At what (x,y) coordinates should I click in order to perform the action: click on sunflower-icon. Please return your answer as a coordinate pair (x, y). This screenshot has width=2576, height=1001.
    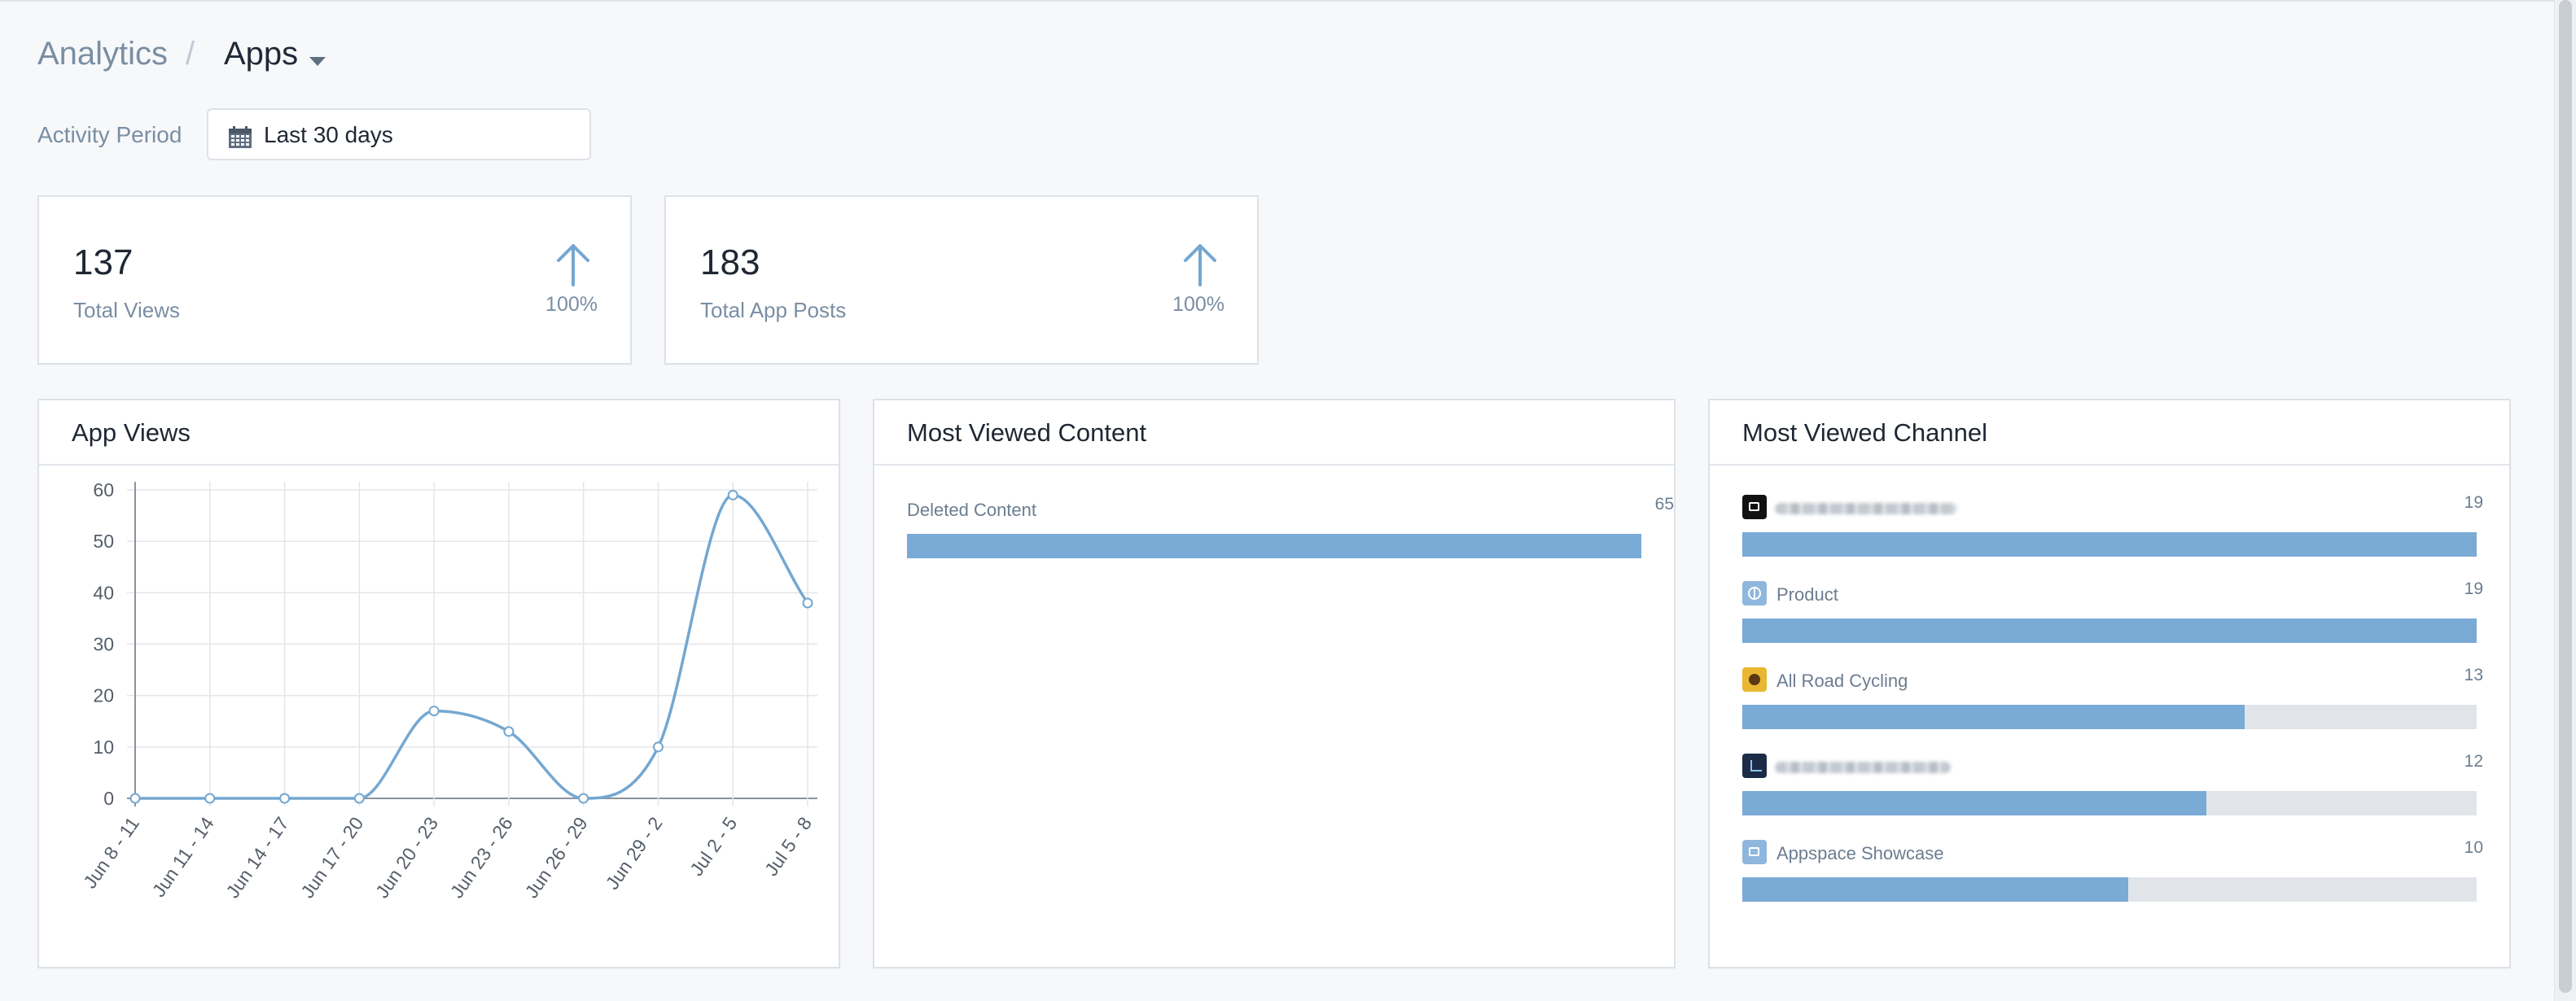
    Looking at the image, I should click on (1754, 679).